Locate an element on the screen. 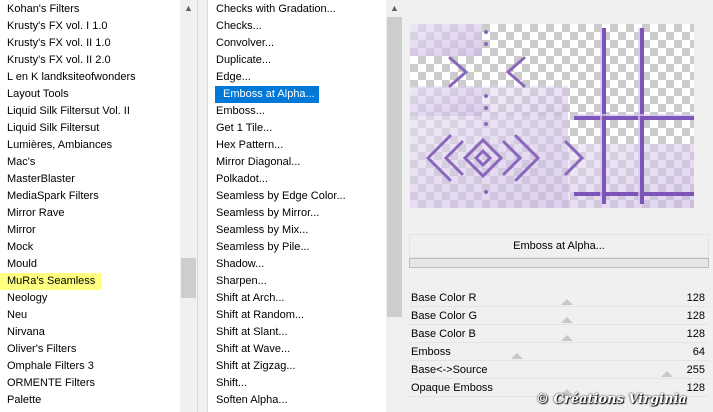  category-item: Liquid Silk Filtersut is located at coordinates (68, 128).